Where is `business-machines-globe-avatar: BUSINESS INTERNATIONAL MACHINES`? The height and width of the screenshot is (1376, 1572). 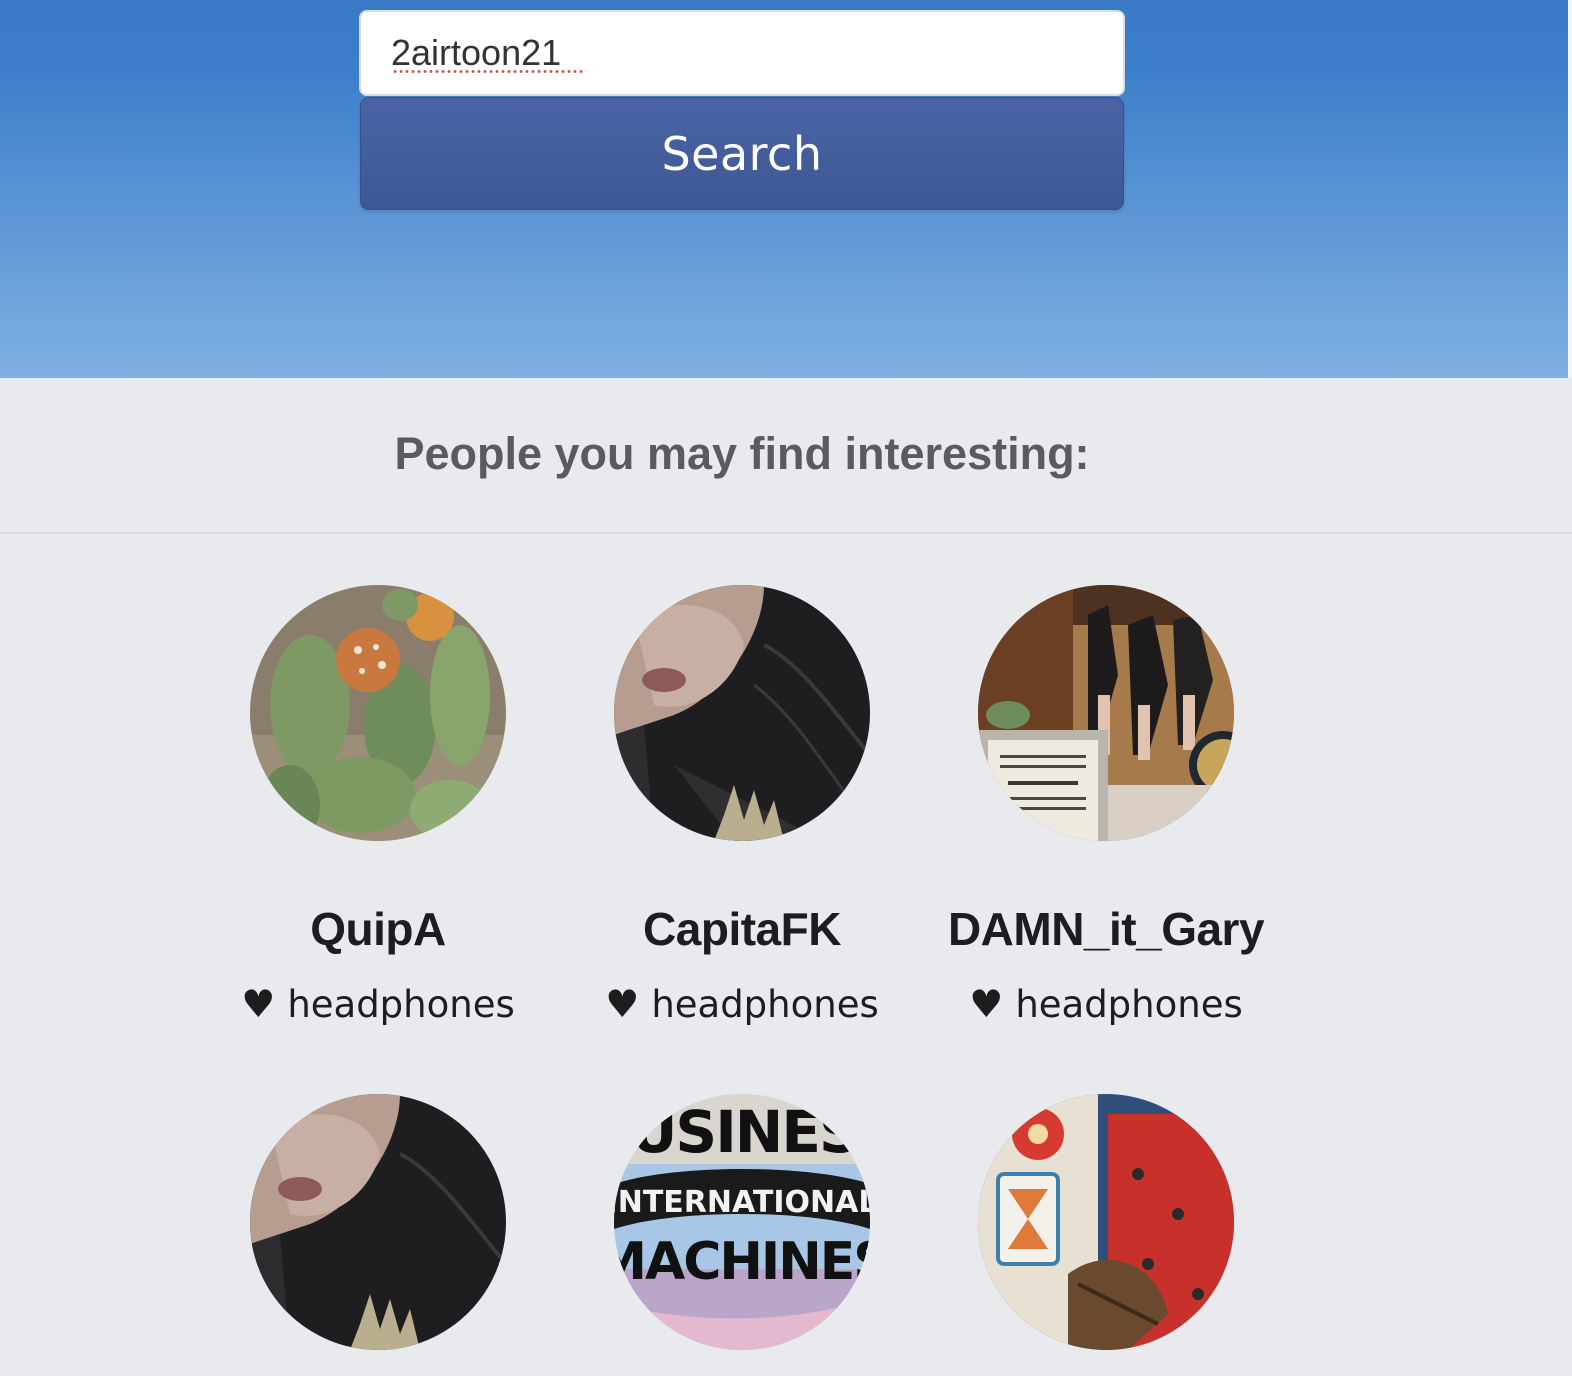
business-machines-globe-avatar: BUSINESS INTERNATIONAL MACHINES is located at coordinates (742, 1222).